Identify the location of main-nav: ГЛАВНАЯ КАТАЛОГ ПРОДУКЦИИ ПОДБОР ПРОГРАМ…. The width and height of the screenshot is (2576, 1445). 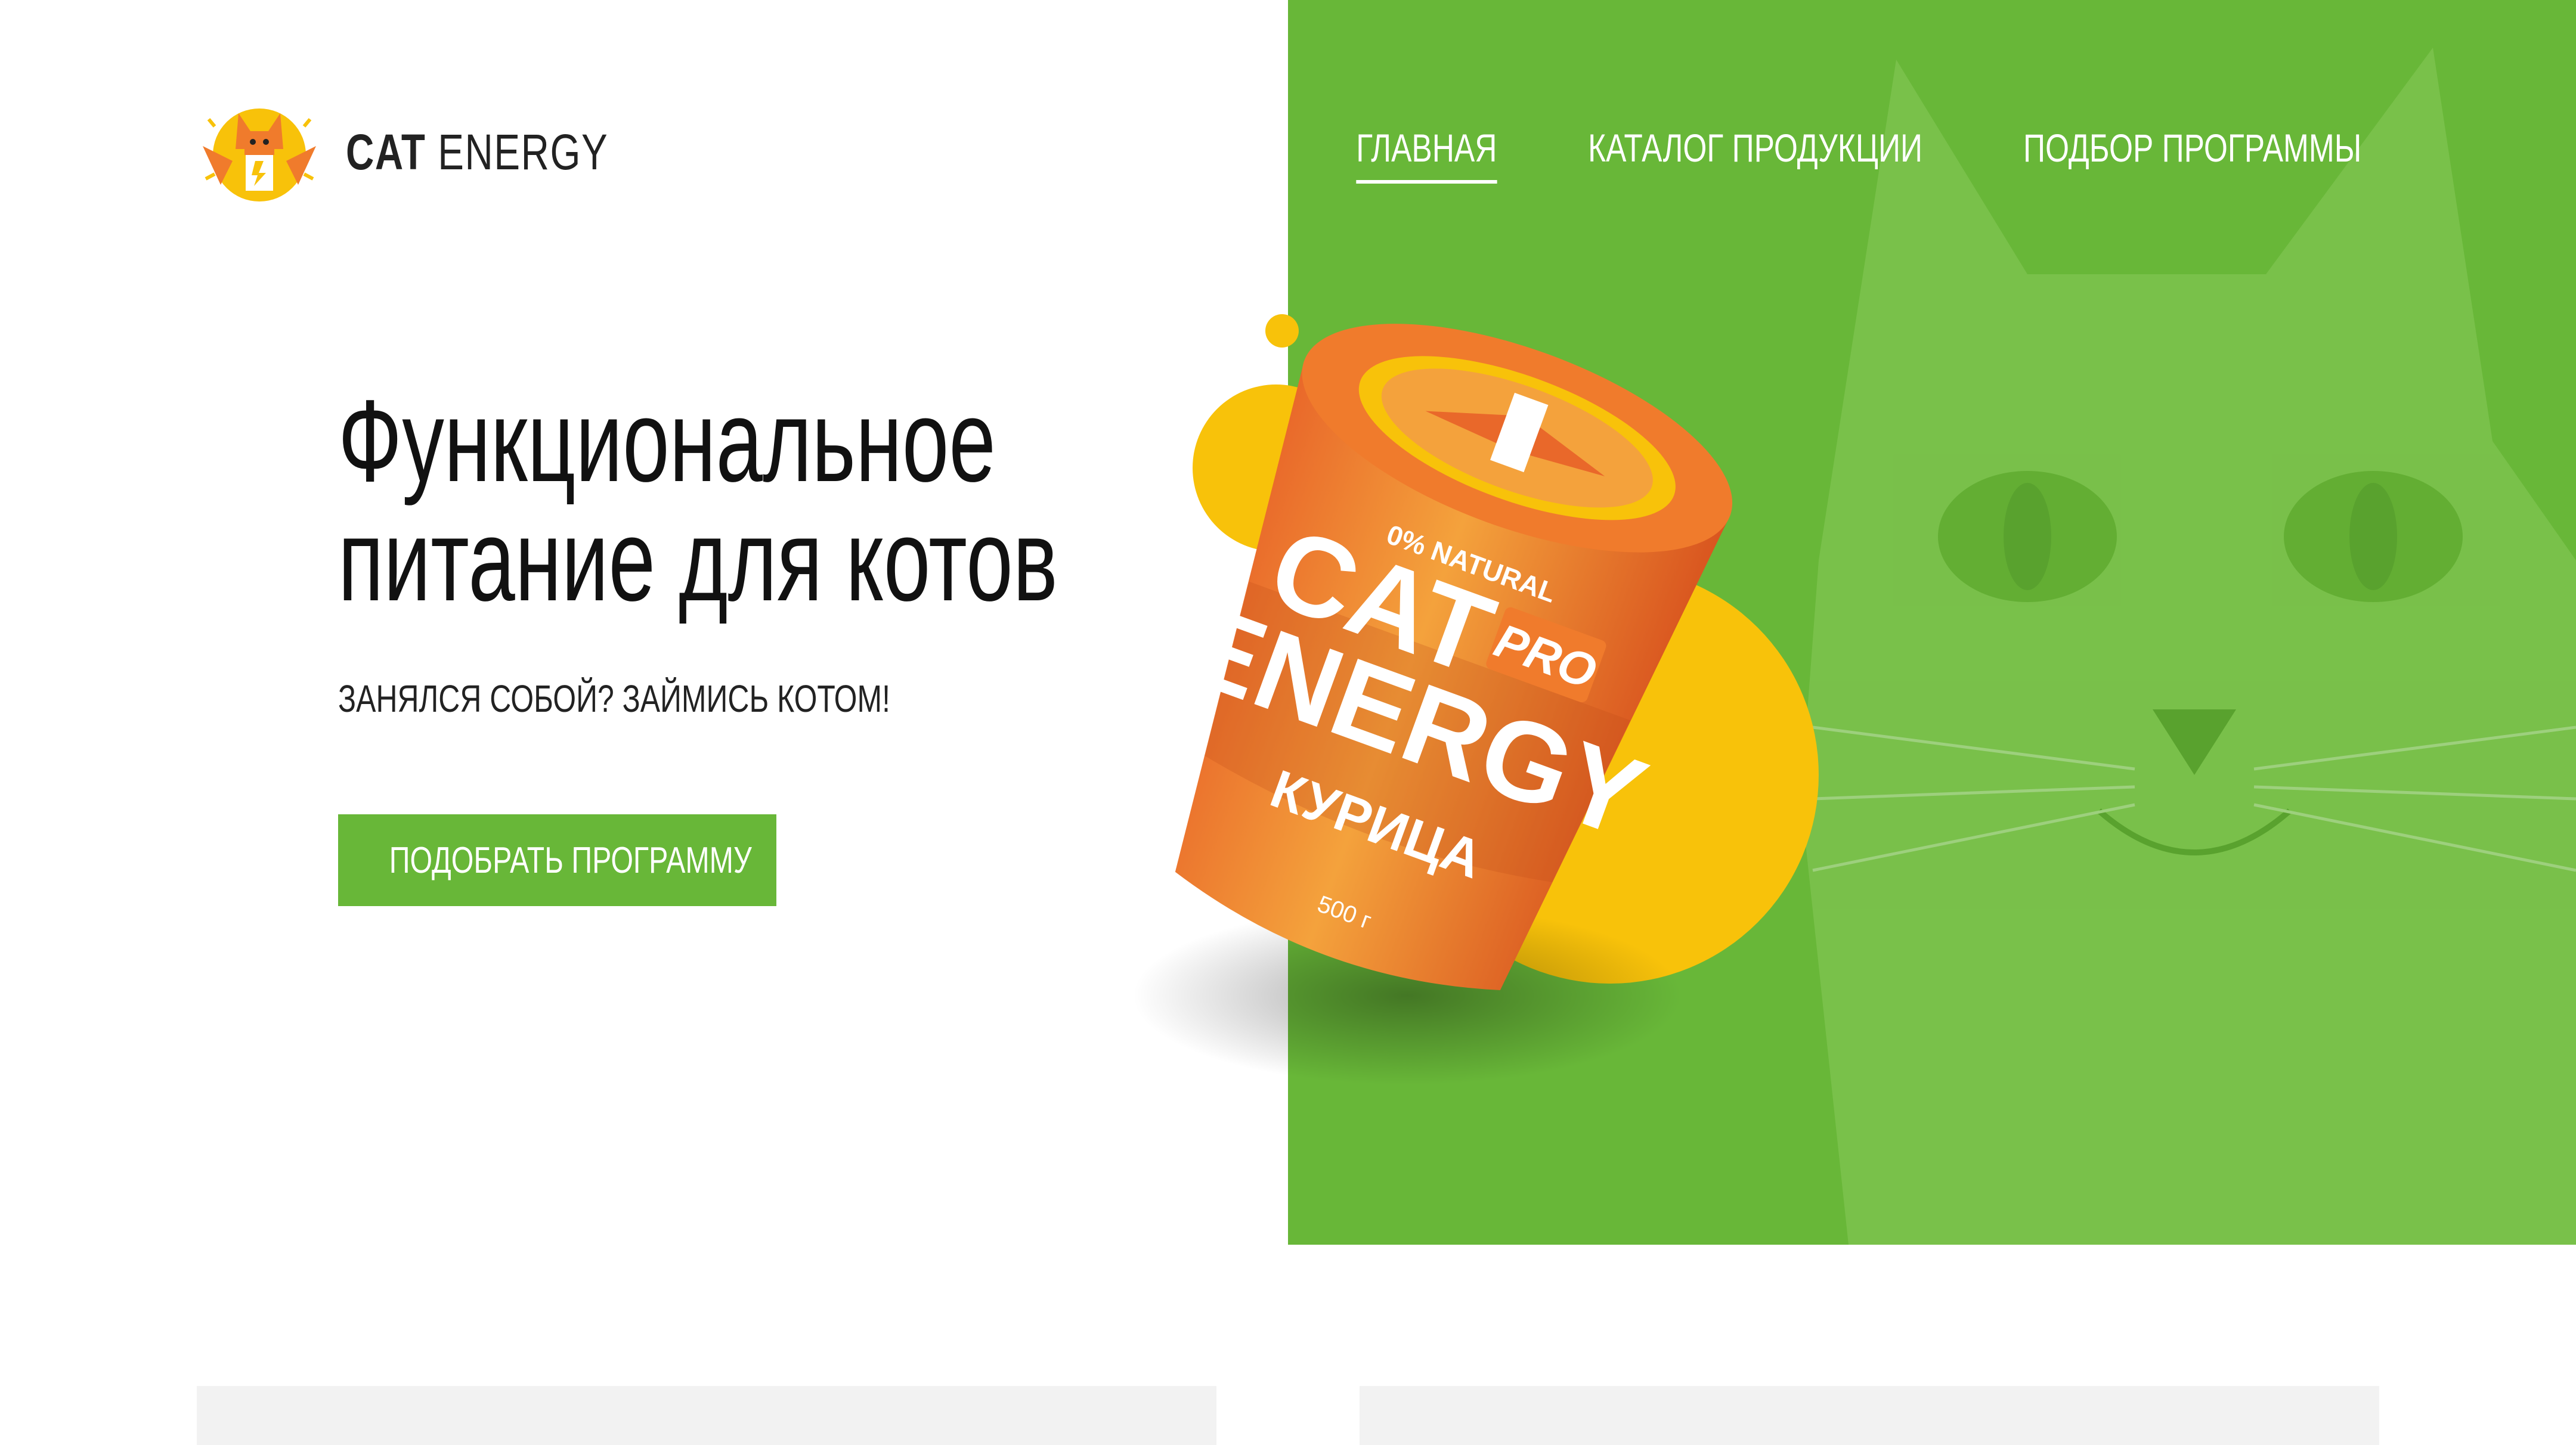
(1858, 154).